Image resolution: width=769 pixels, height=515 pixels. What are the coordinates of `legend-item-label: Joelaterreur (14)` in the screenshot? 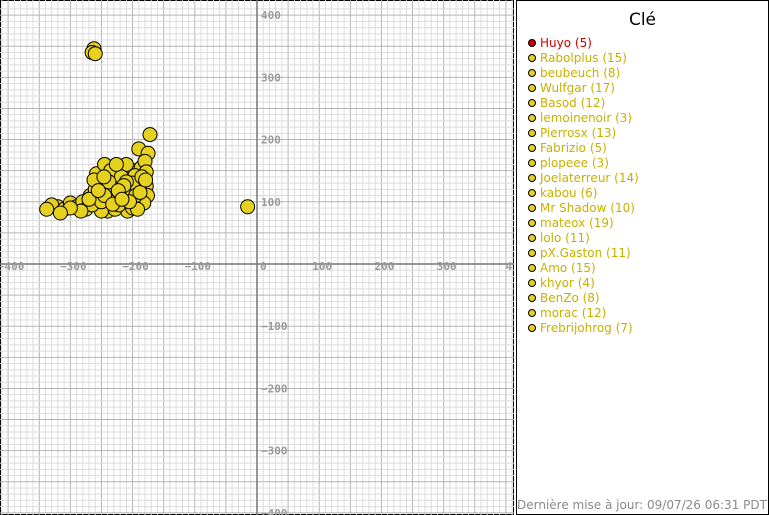 It's located at (589, 178).